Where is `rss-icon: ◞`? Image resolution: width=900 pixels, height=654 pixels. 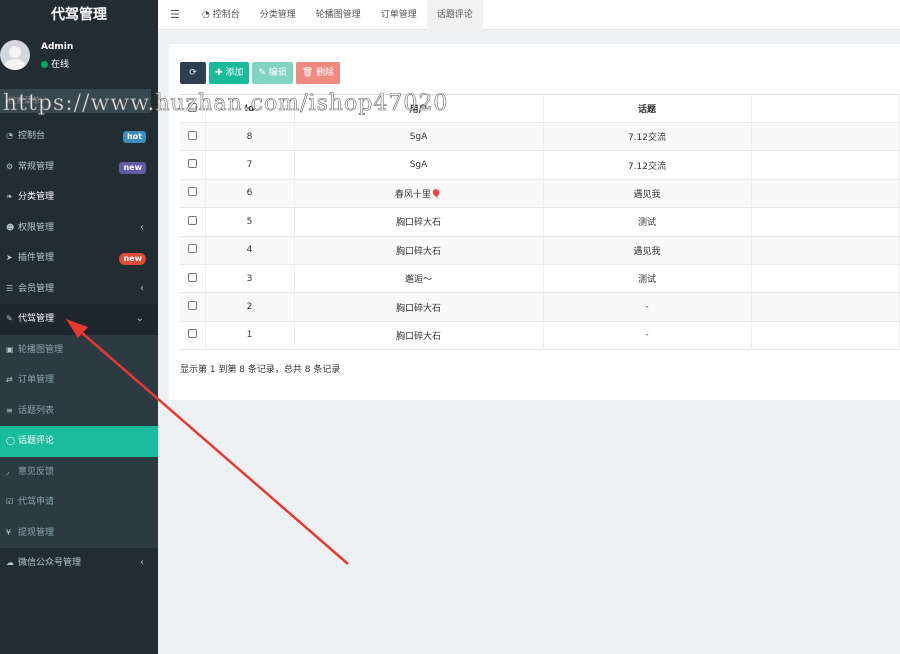
rss-icon: ◞ is located at coordinates (8, 471).